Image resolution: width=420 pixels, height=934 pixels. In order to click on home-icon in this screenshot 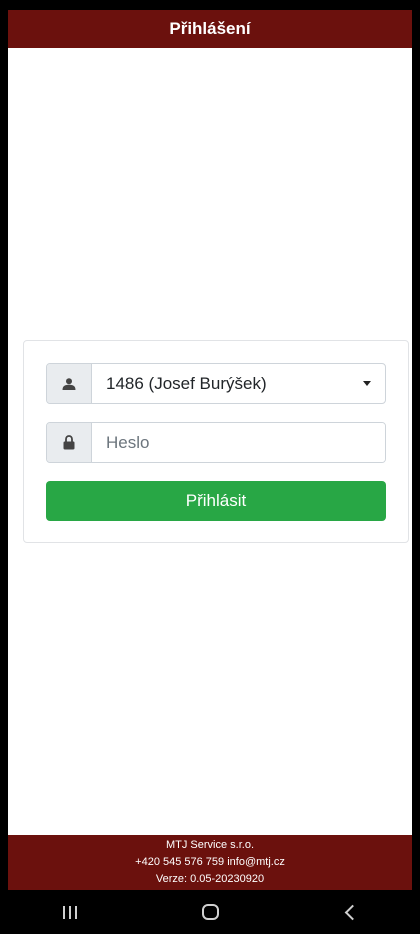, I will do `click(210, 912)`.